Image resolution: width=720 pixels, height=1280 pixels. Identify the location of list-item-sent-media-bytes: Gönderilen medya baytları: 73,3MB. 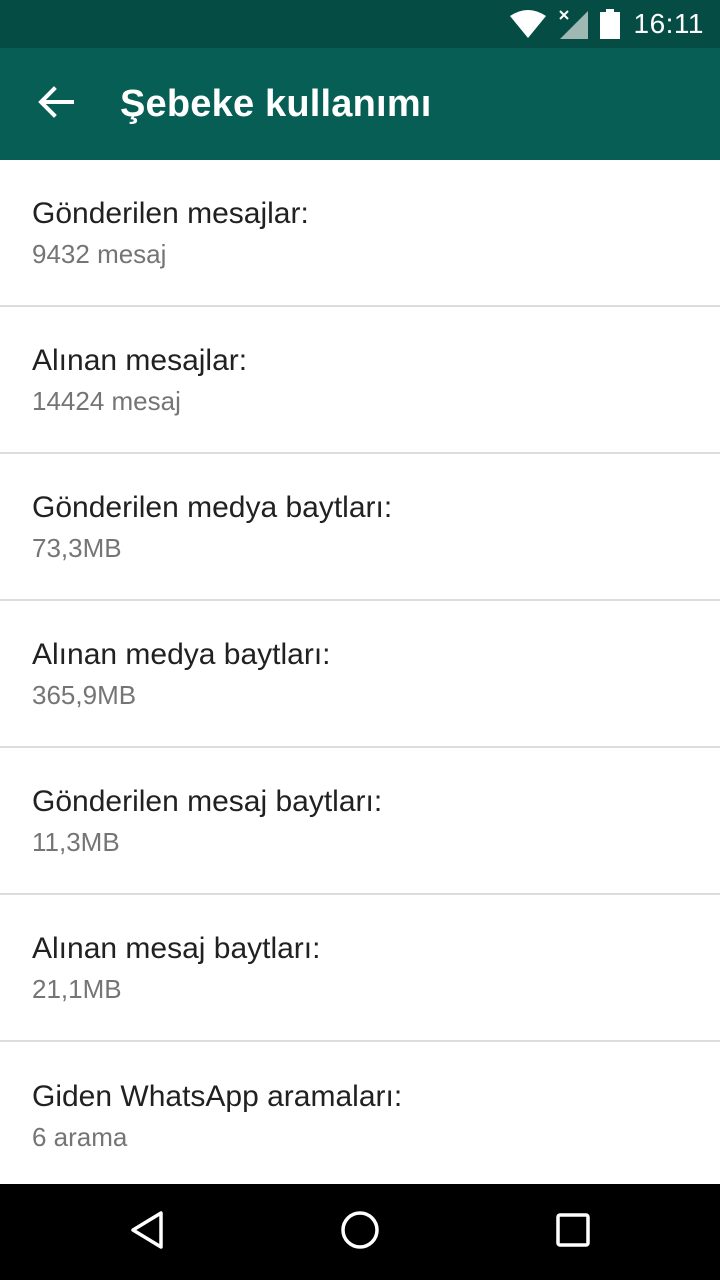
(360, 527).